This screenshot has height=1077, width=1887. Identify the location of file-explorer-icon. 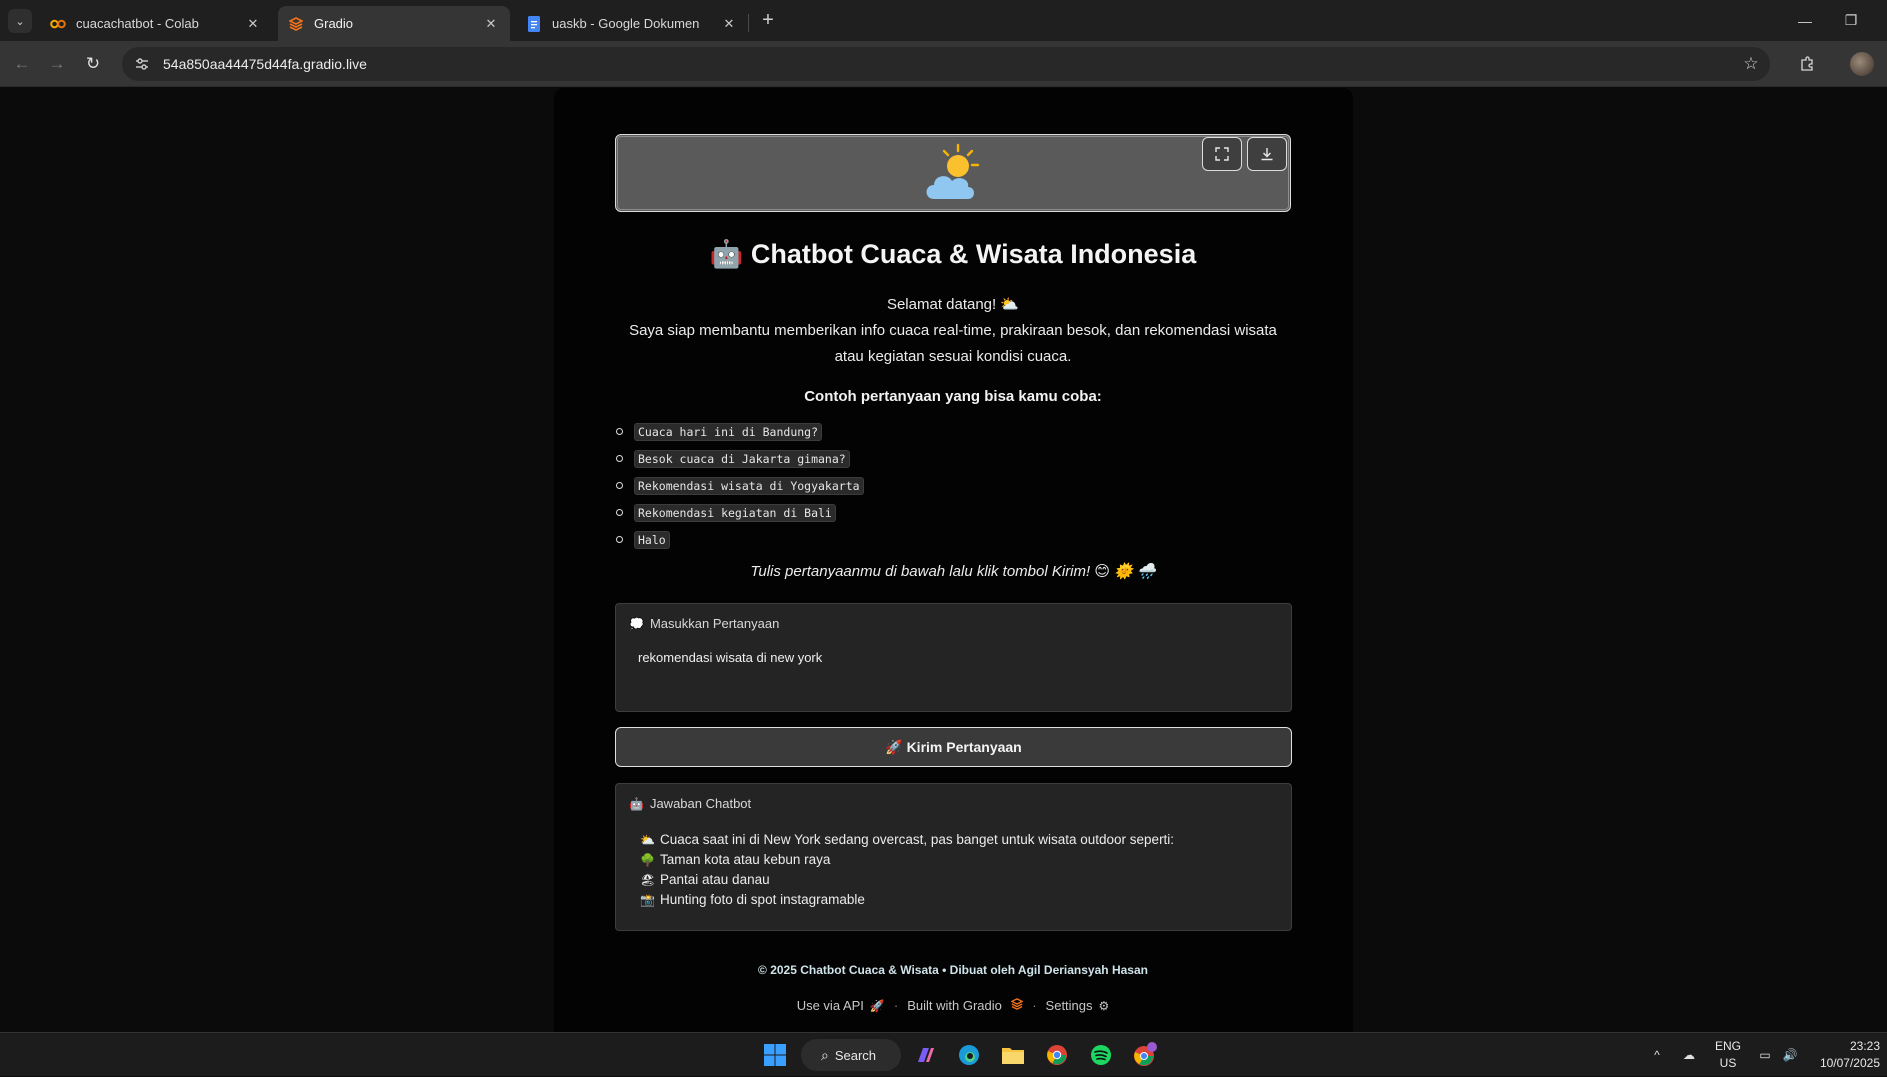
(1013, 1055).